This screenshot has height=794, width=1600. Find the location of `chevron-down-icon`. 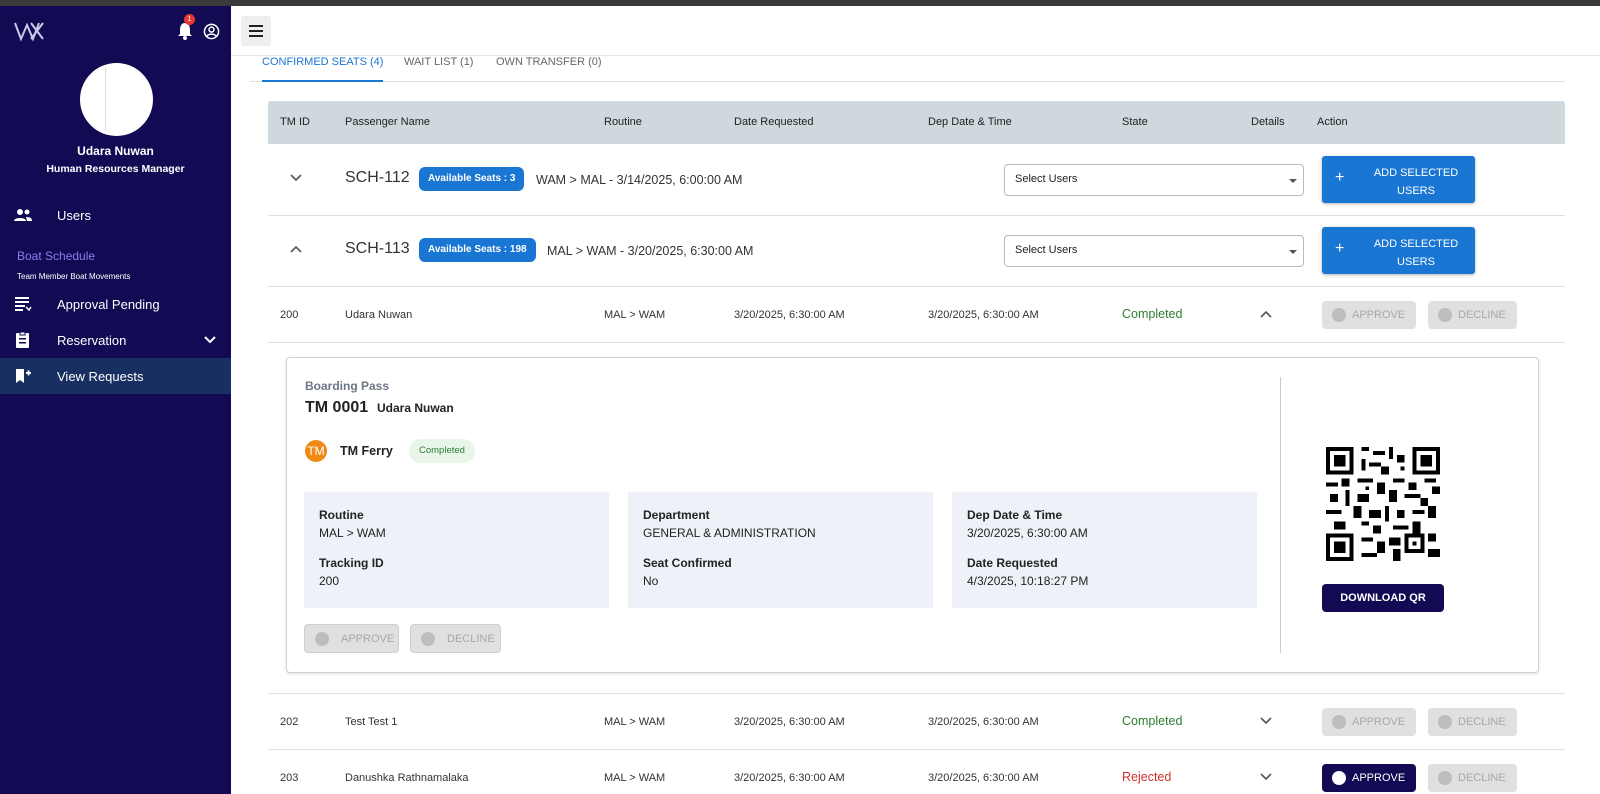

chevron-down-icon is located at coordinates (210, 340).